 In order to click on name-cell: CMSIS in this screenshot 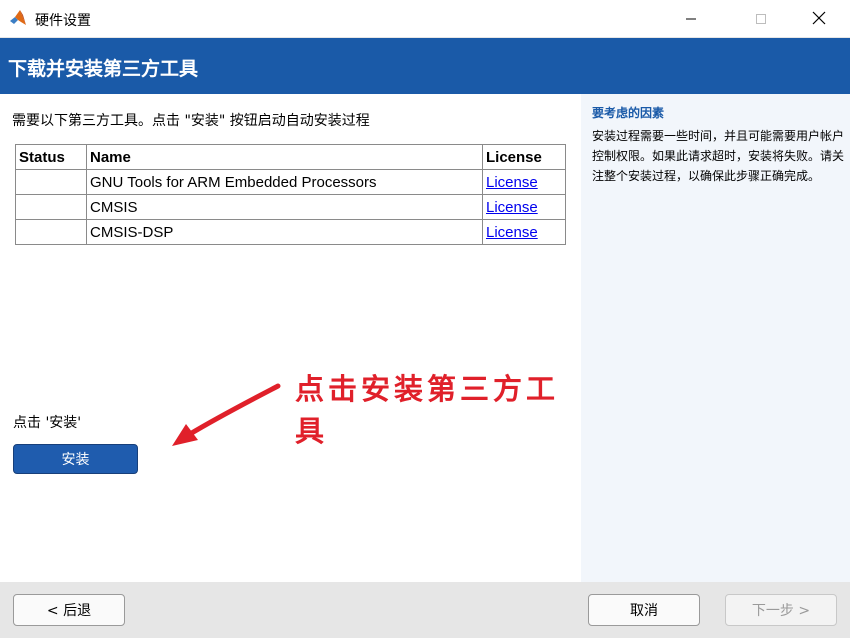, I will do `click(284, 207)`.